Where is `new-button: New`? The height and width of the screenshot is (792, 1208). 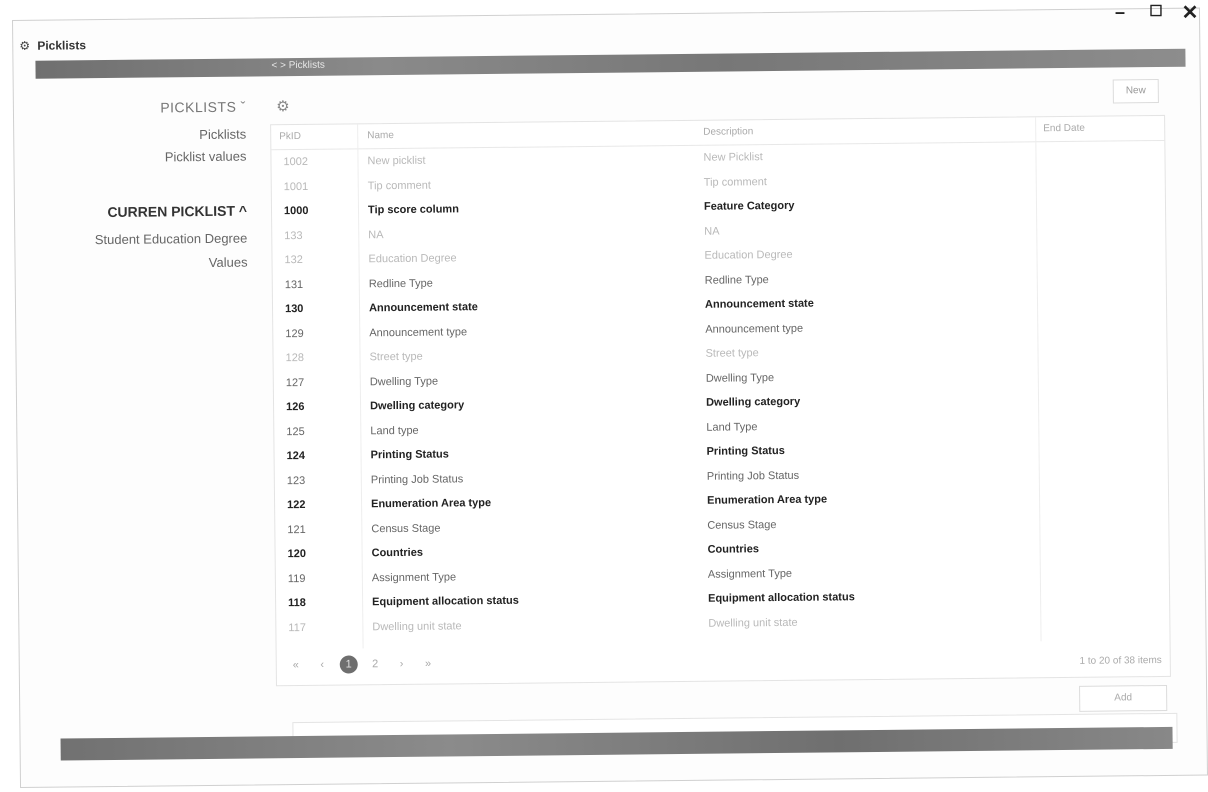
new-button: New is located at coordinates (1135, 91).